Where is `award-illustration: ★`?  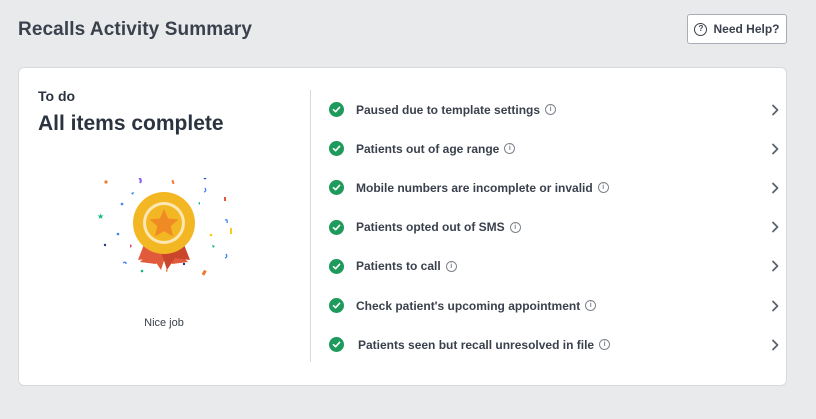
award-illustration: ★ is located at coordinates (164, 242).